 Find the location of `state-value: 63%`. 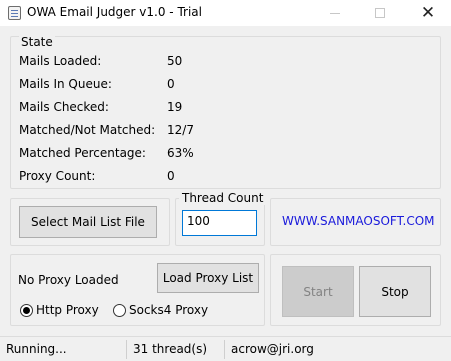

state-value: 63% is located at coordinates (180, 153).